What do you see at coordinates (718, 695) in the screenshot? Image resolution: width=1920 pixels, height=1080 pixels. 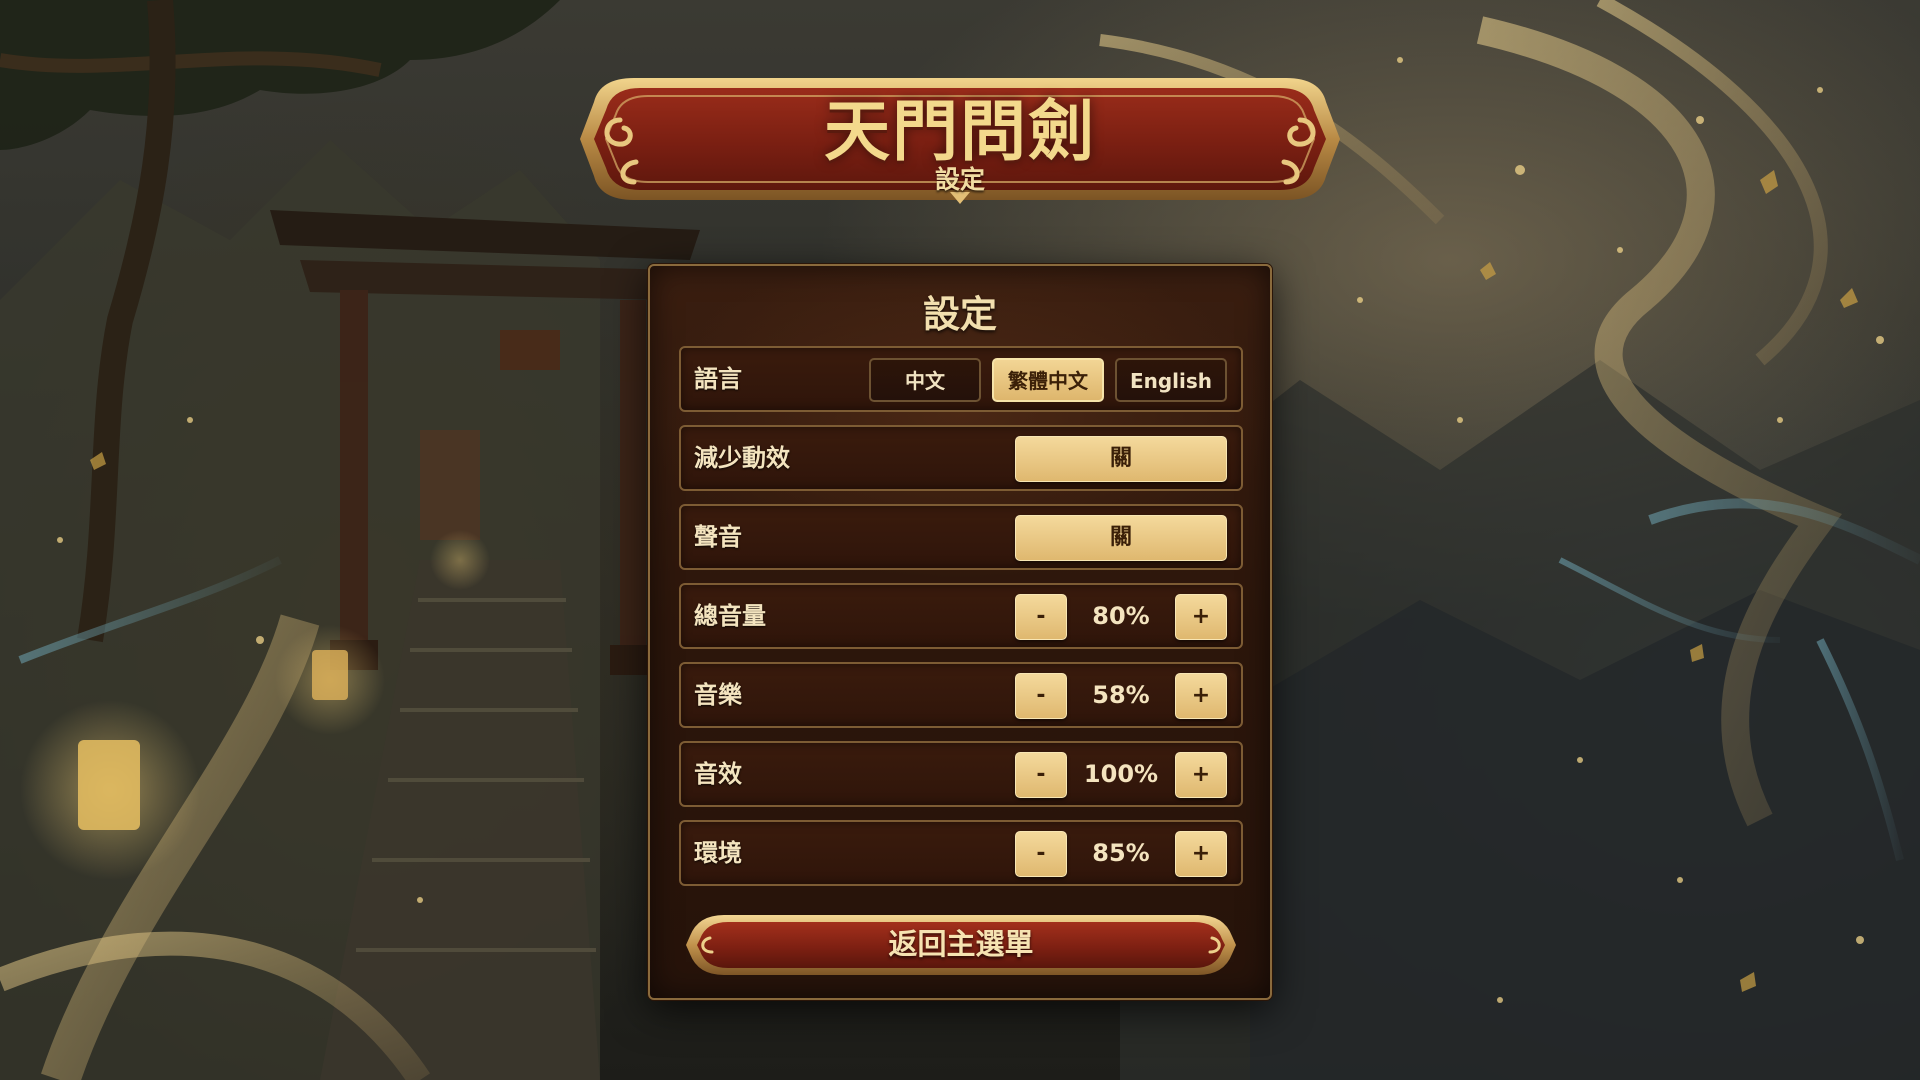 I see `music-volume-label: 音樂` at bounding box center [718, 695].